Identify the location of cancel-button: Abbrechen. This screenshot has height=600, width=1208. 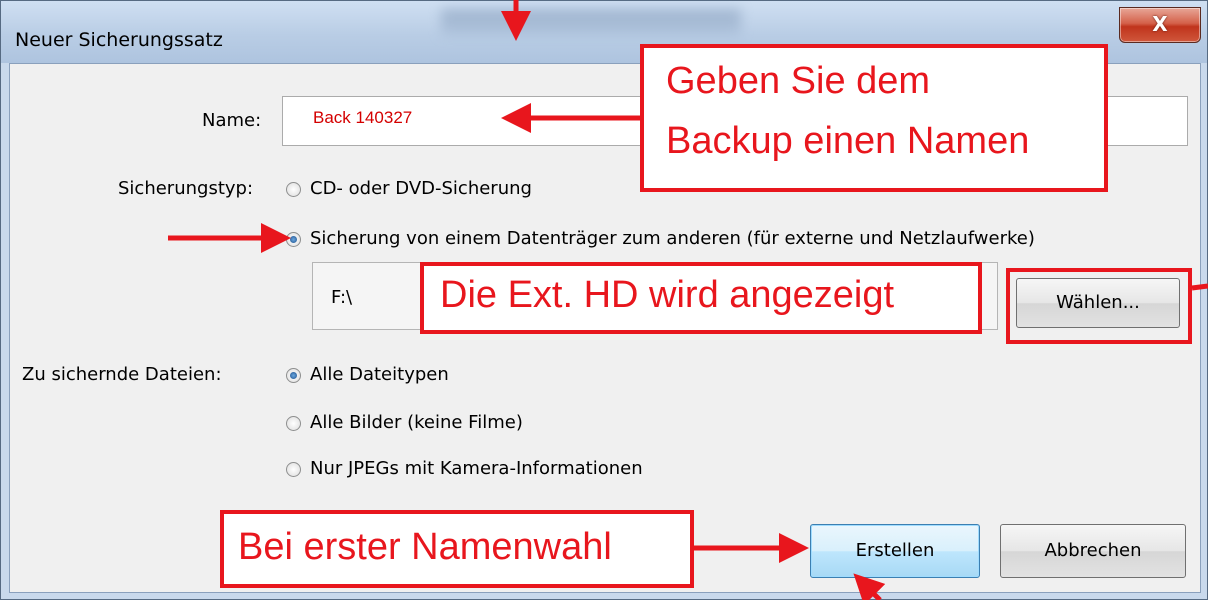
(1093, 551).